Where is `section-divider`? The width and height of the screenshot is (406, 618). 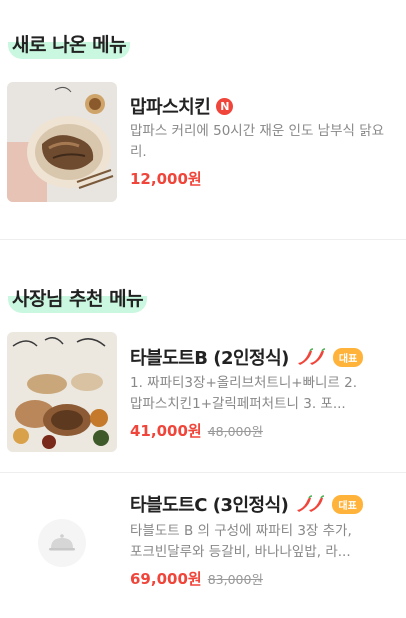
section-divider is located at coordinates (203, 239).